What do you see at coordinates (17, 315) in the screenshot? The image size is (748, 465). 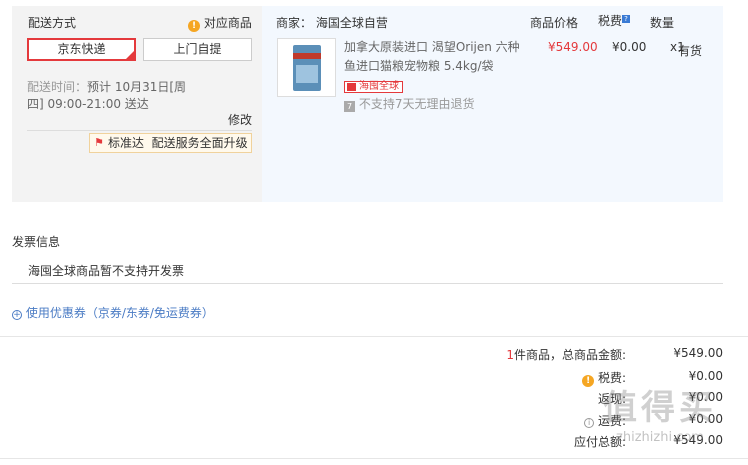 I see `plus-icon: +` at bounding box center [17, 315].